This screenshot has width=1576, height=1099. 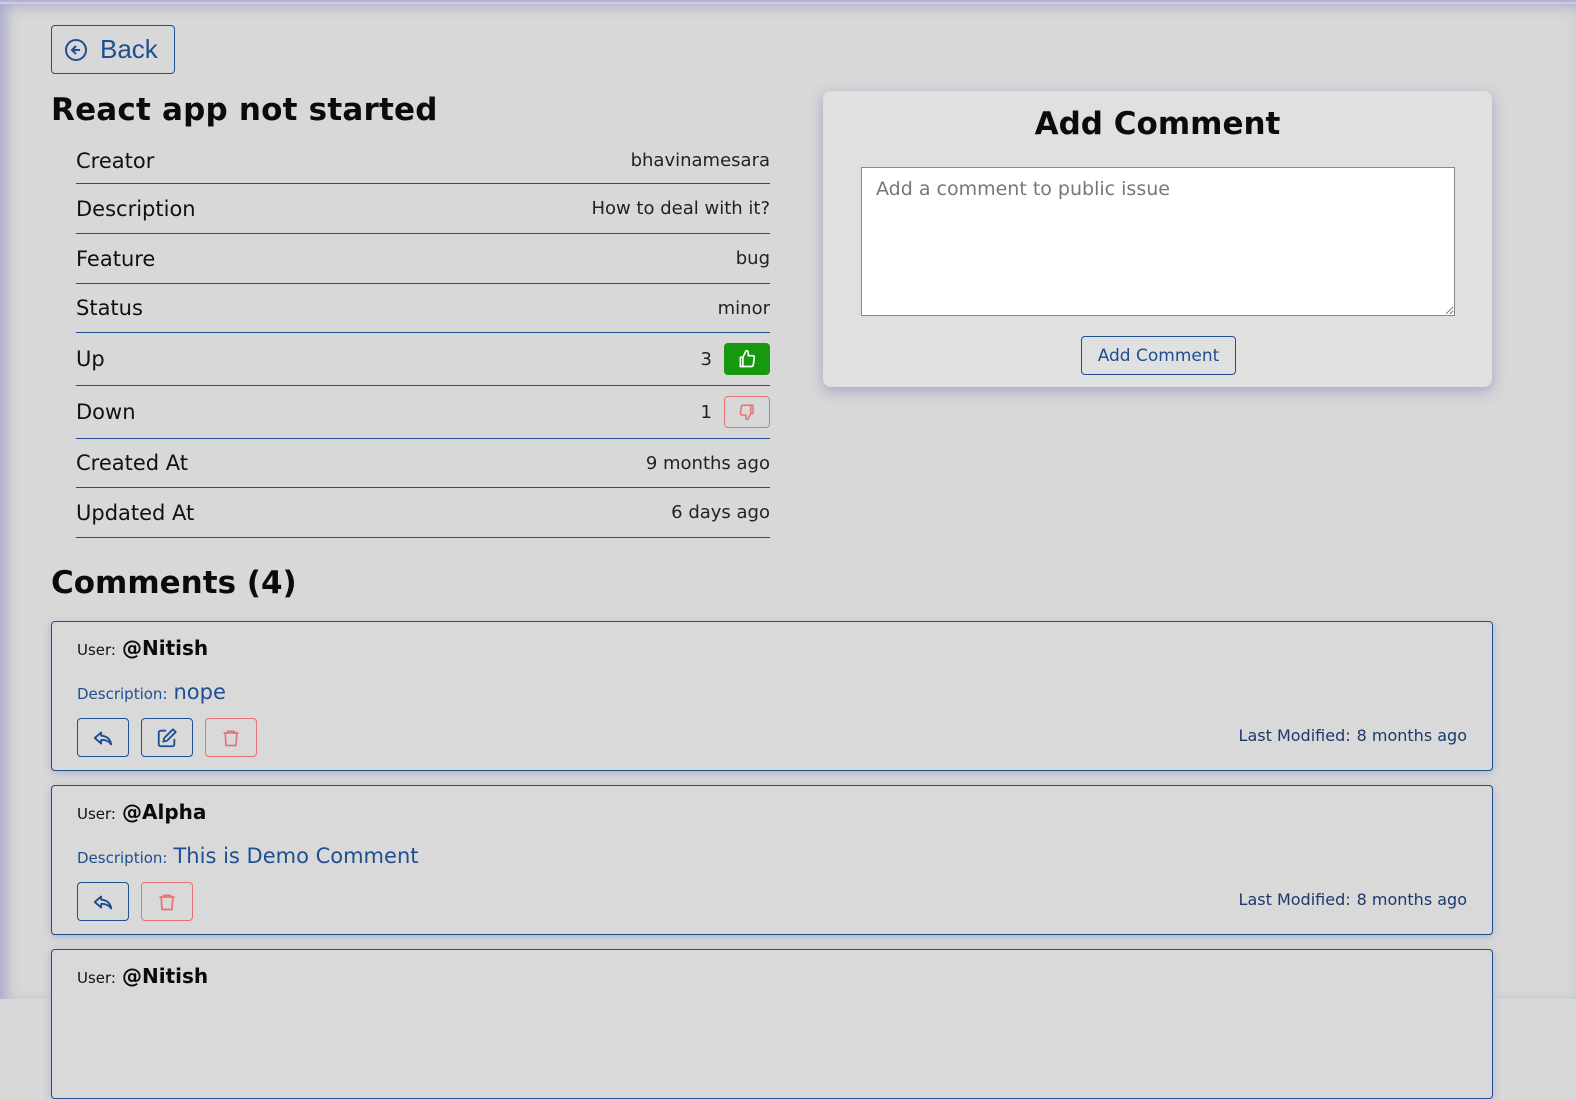 What do you see at coordinates (743, 308) in the screenshot?
I see `prop-value-status: minor` at bounding box center [743, 308].